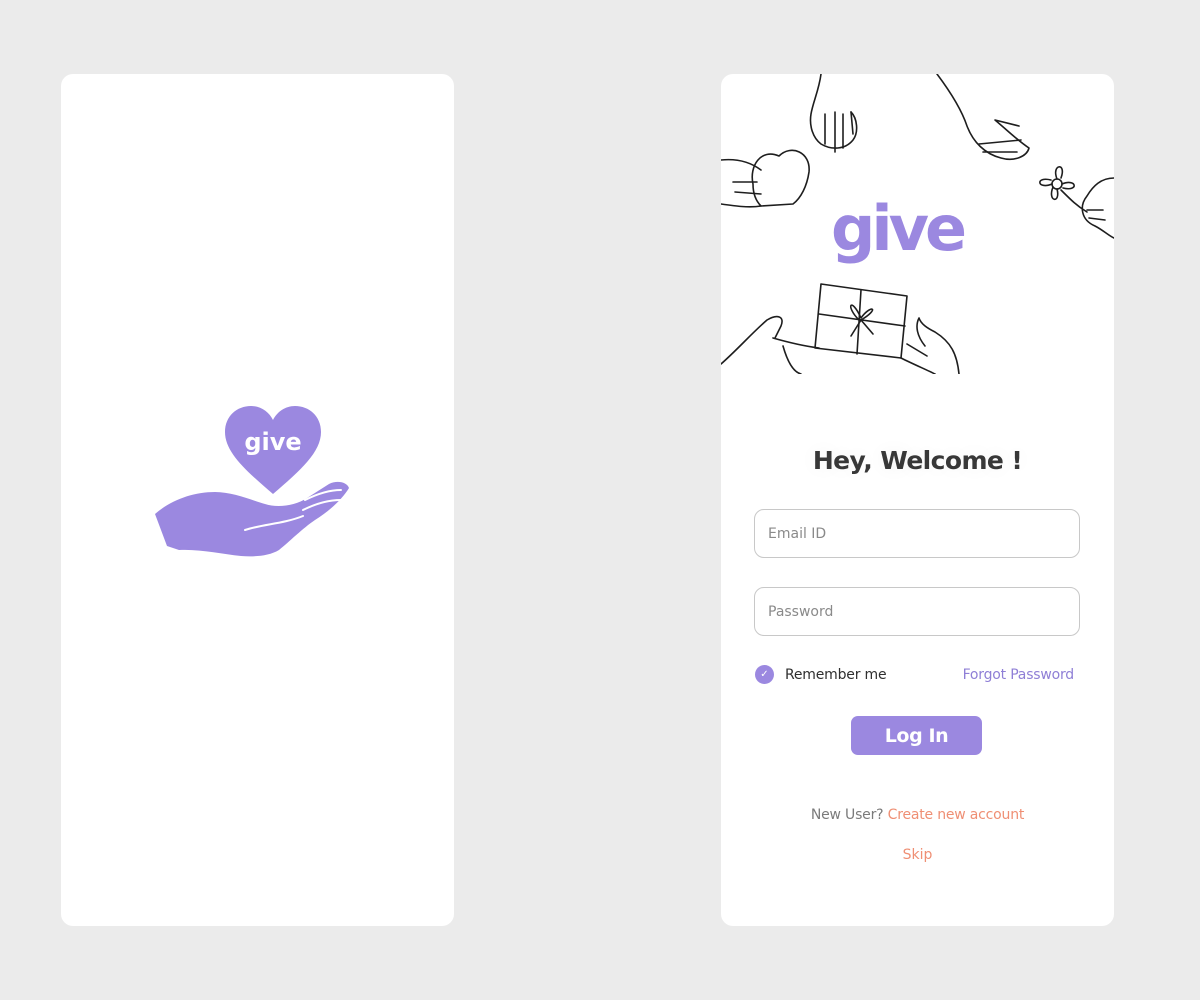 The width and height of the screenshot is (1200, 1000). Describe the element at coordinates (917, 460) in the screenshot. I see `welcome-title: Hey, Welcome !` at that location.